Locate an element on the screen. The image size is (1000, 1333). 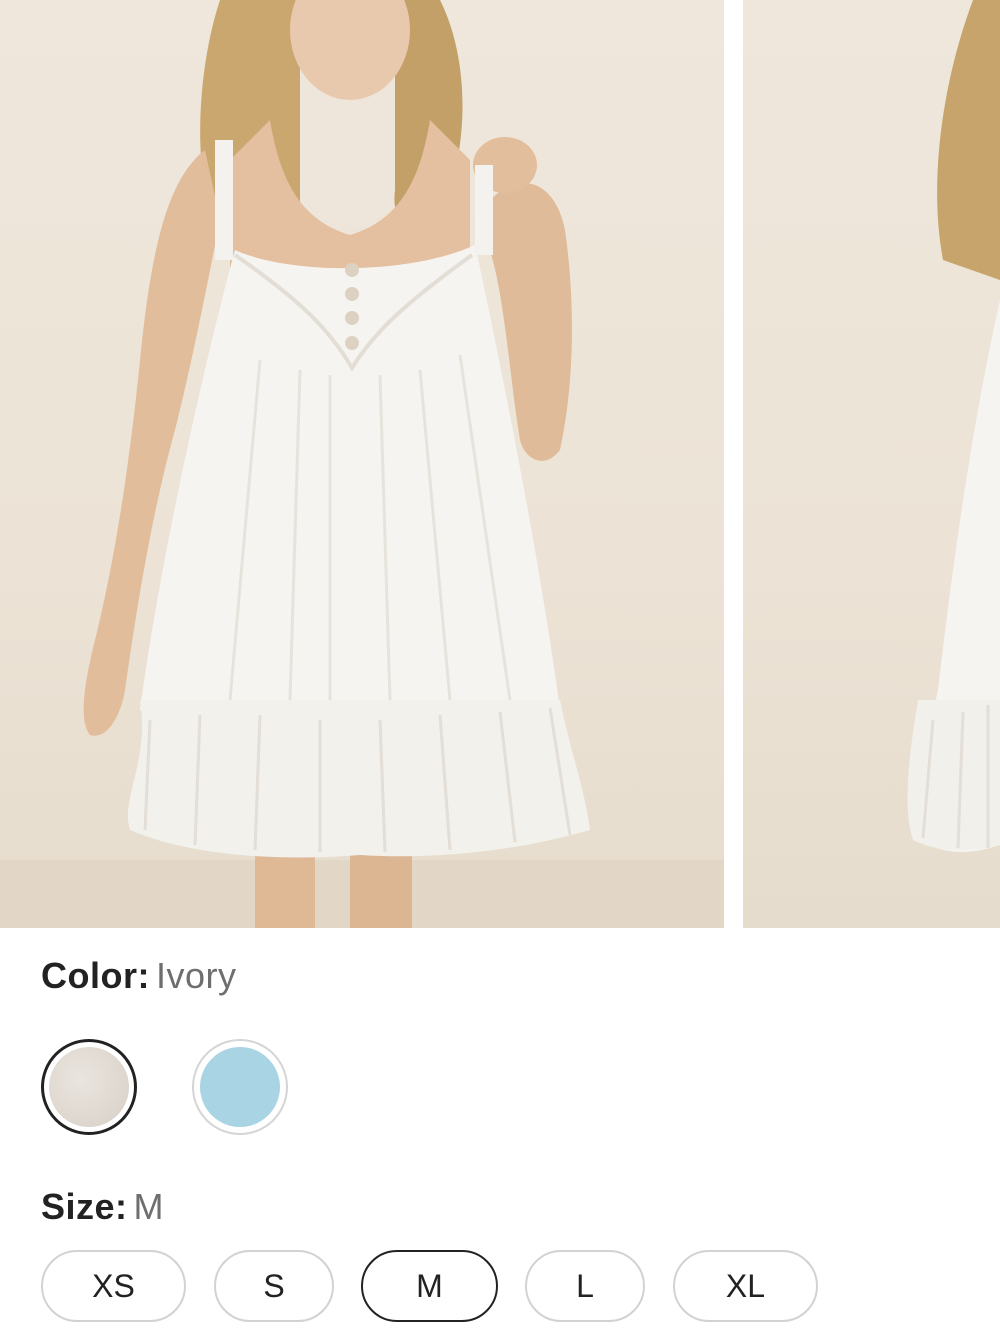
color-swatch-ivory-fill is located at coordinates (89, 1087).